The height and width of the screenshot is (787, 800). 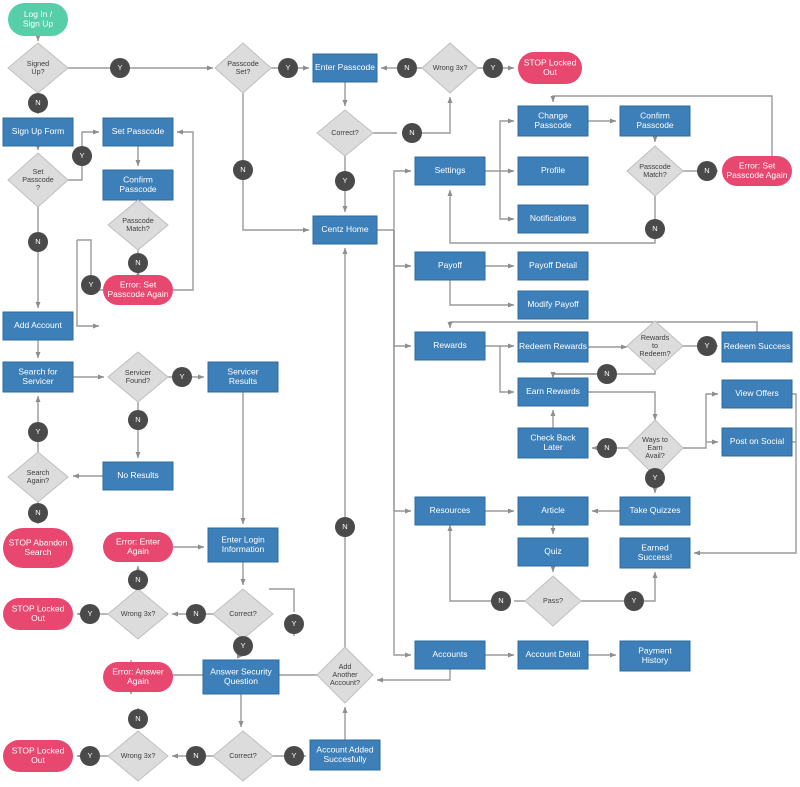 I want to click on node-stop-n8: Error: Set Passcode Again, so click(x=138, y=290).